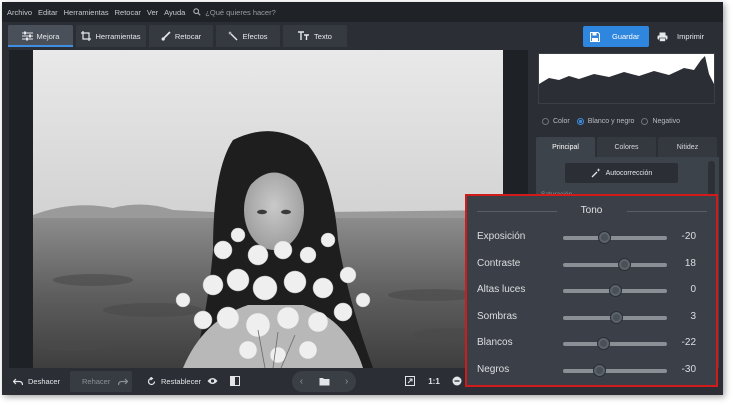  Describe the element at coordinates (188, 36) in the screenshot. I see `tab-label: Retocar` at that location.